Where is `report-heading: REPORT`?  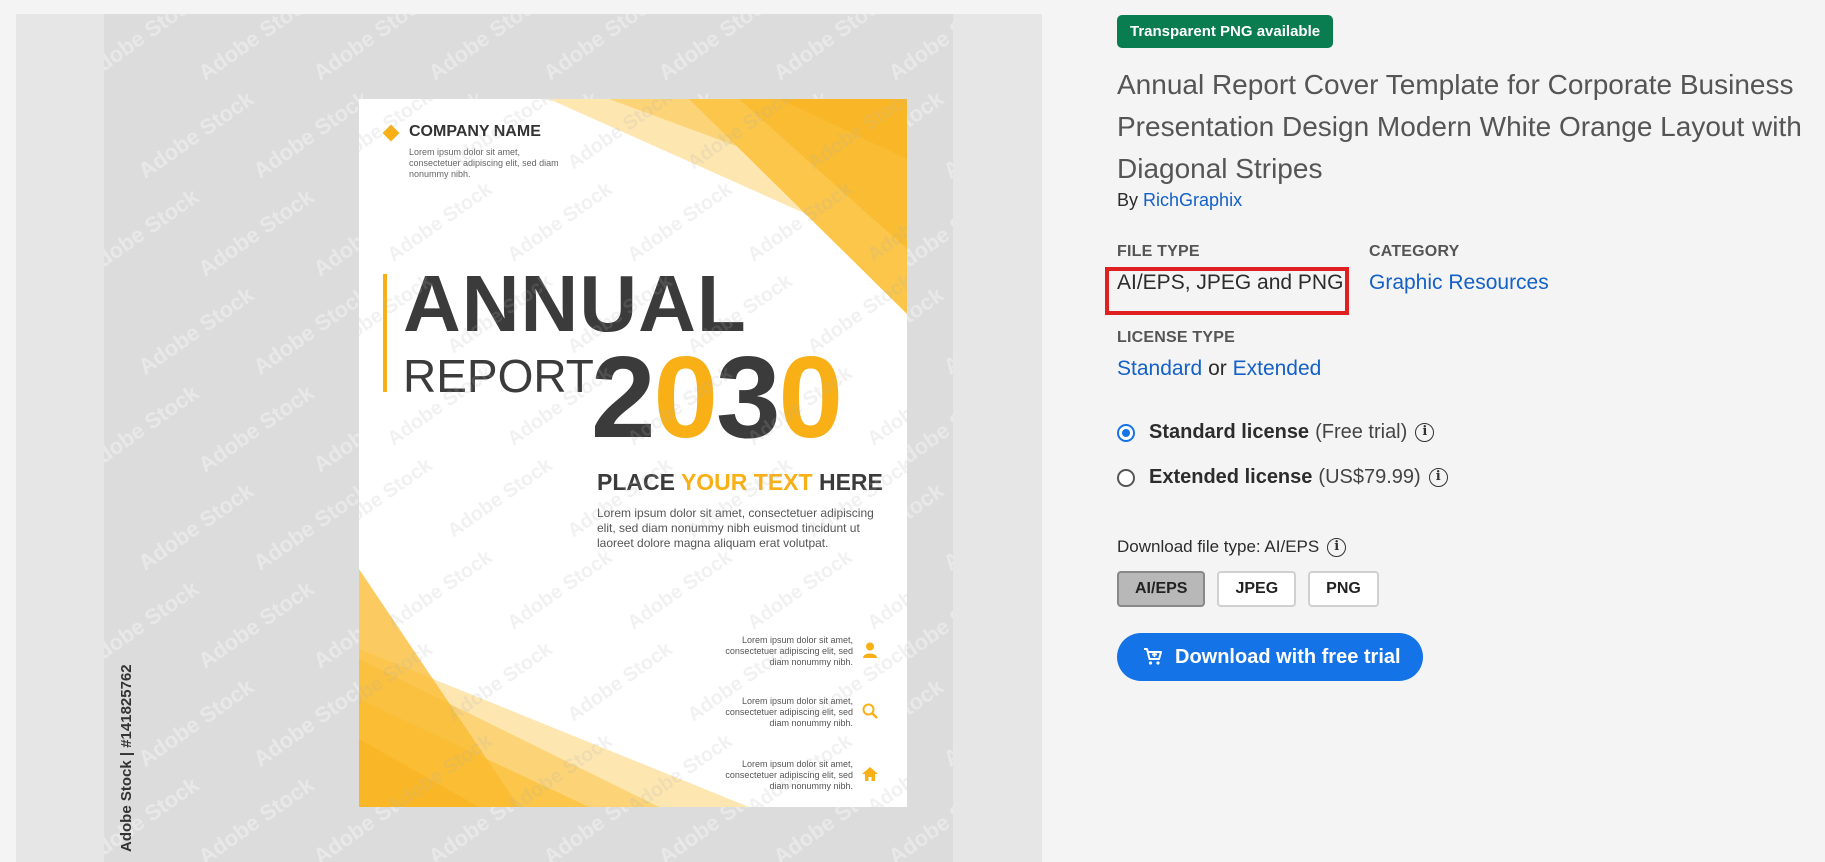 report-heading: REPORT is located at coordinates (498, 376).